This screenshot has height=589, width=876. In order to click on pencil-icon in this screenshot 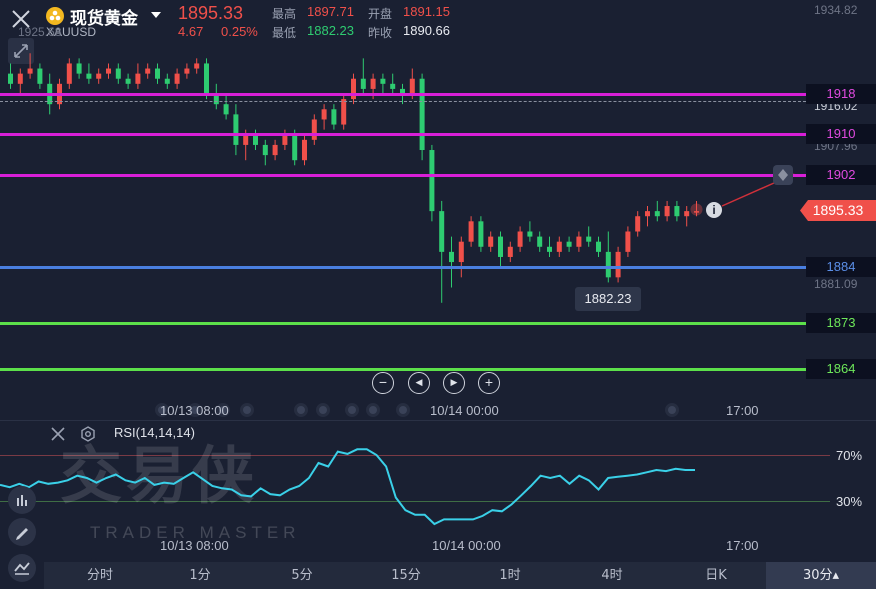, I will do `click(22, 532)`.